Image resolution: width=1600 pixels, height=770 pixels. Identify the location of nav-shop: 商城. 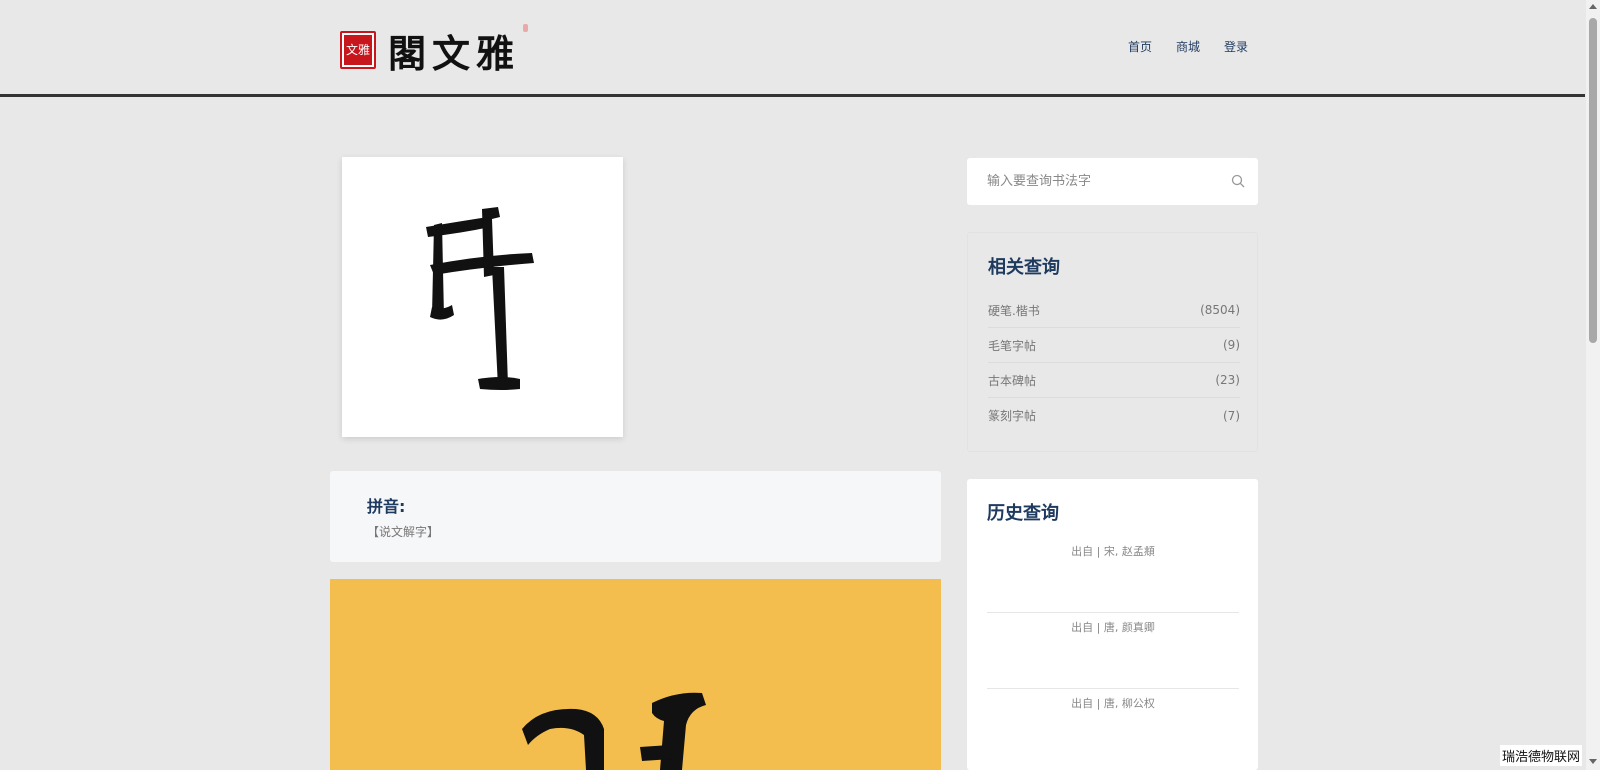
(1188, 46).